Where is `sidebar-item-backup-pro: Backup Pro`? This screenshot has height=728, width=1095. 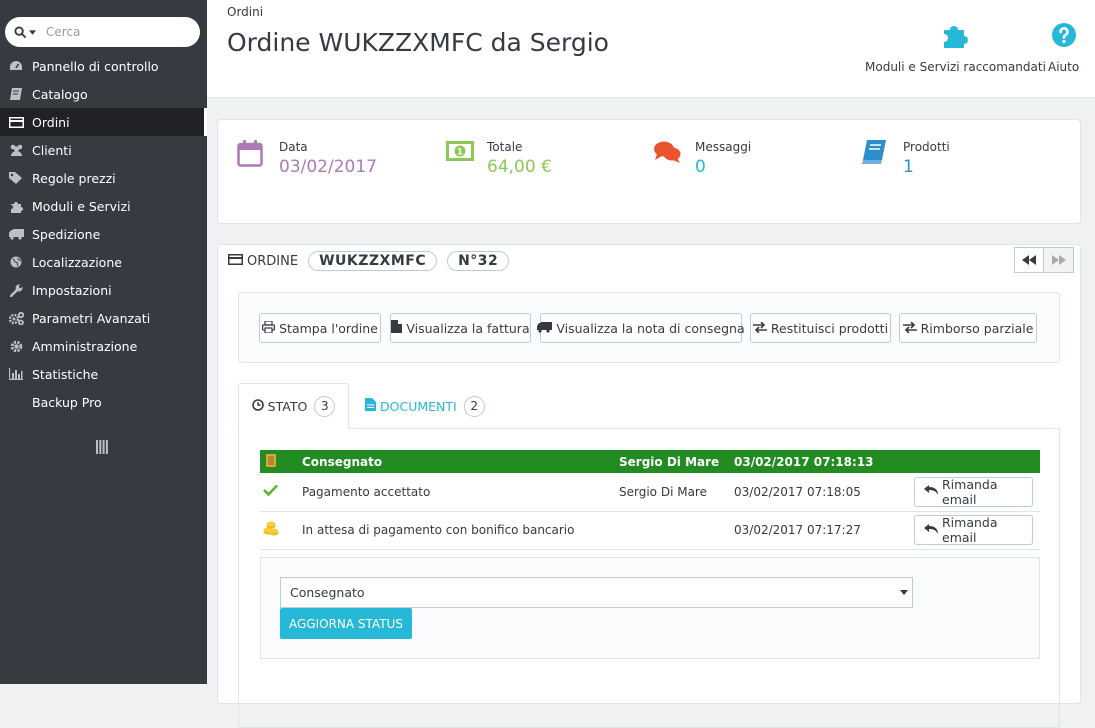 sidebar-item-backup-pro: Backup Pro is located at coordinates (103, 402).